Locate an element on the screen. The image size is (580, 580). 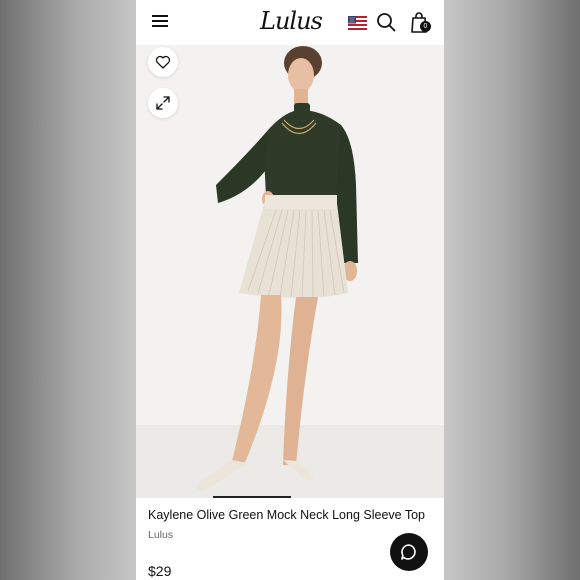
cart-count-badge: 0 is located at coordinates (425, 26).